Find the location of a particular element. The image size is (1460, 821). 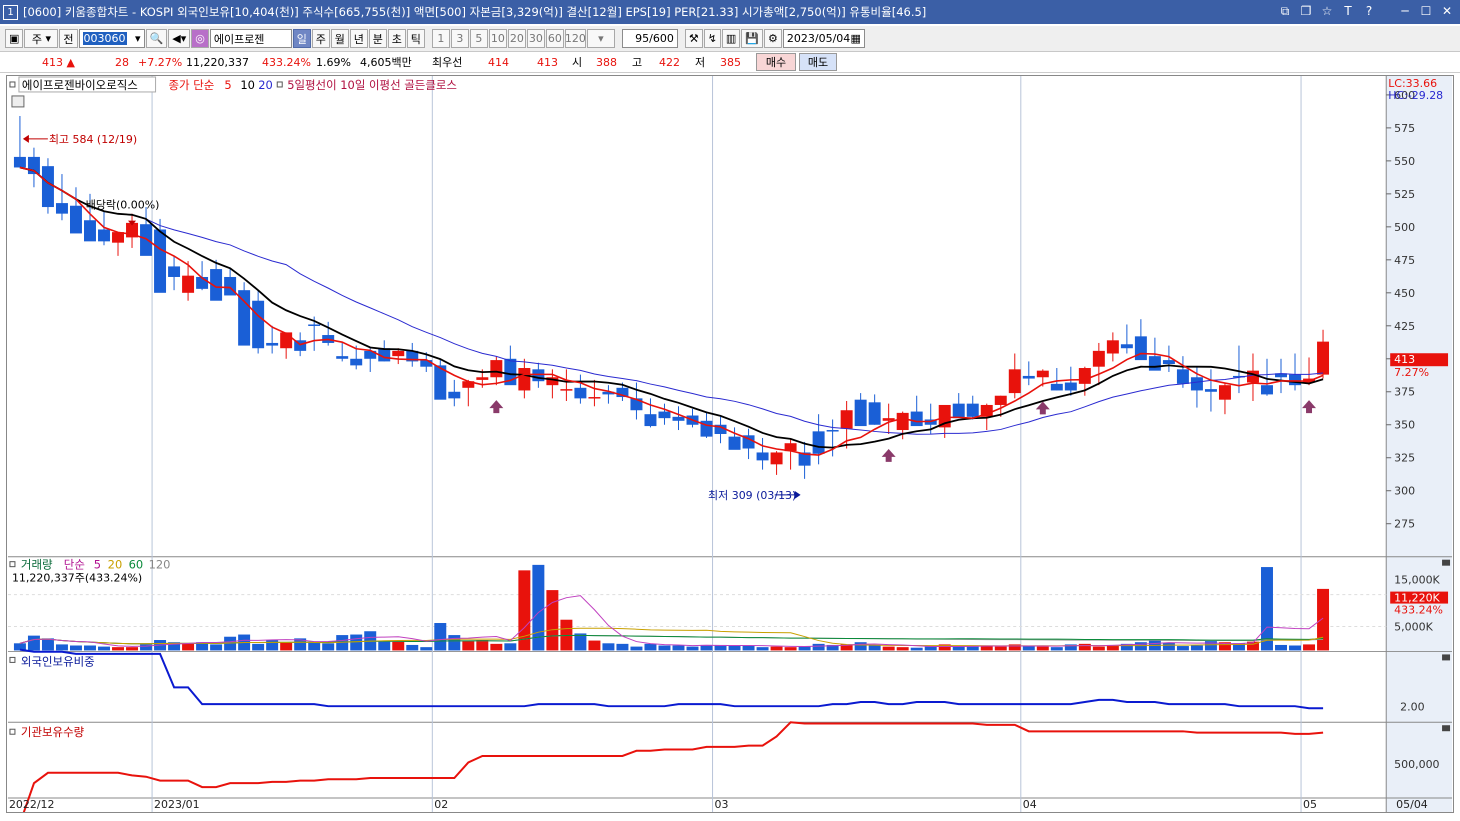

legend-ma-label: 종가 단순 is located at coordinates (192, 85).